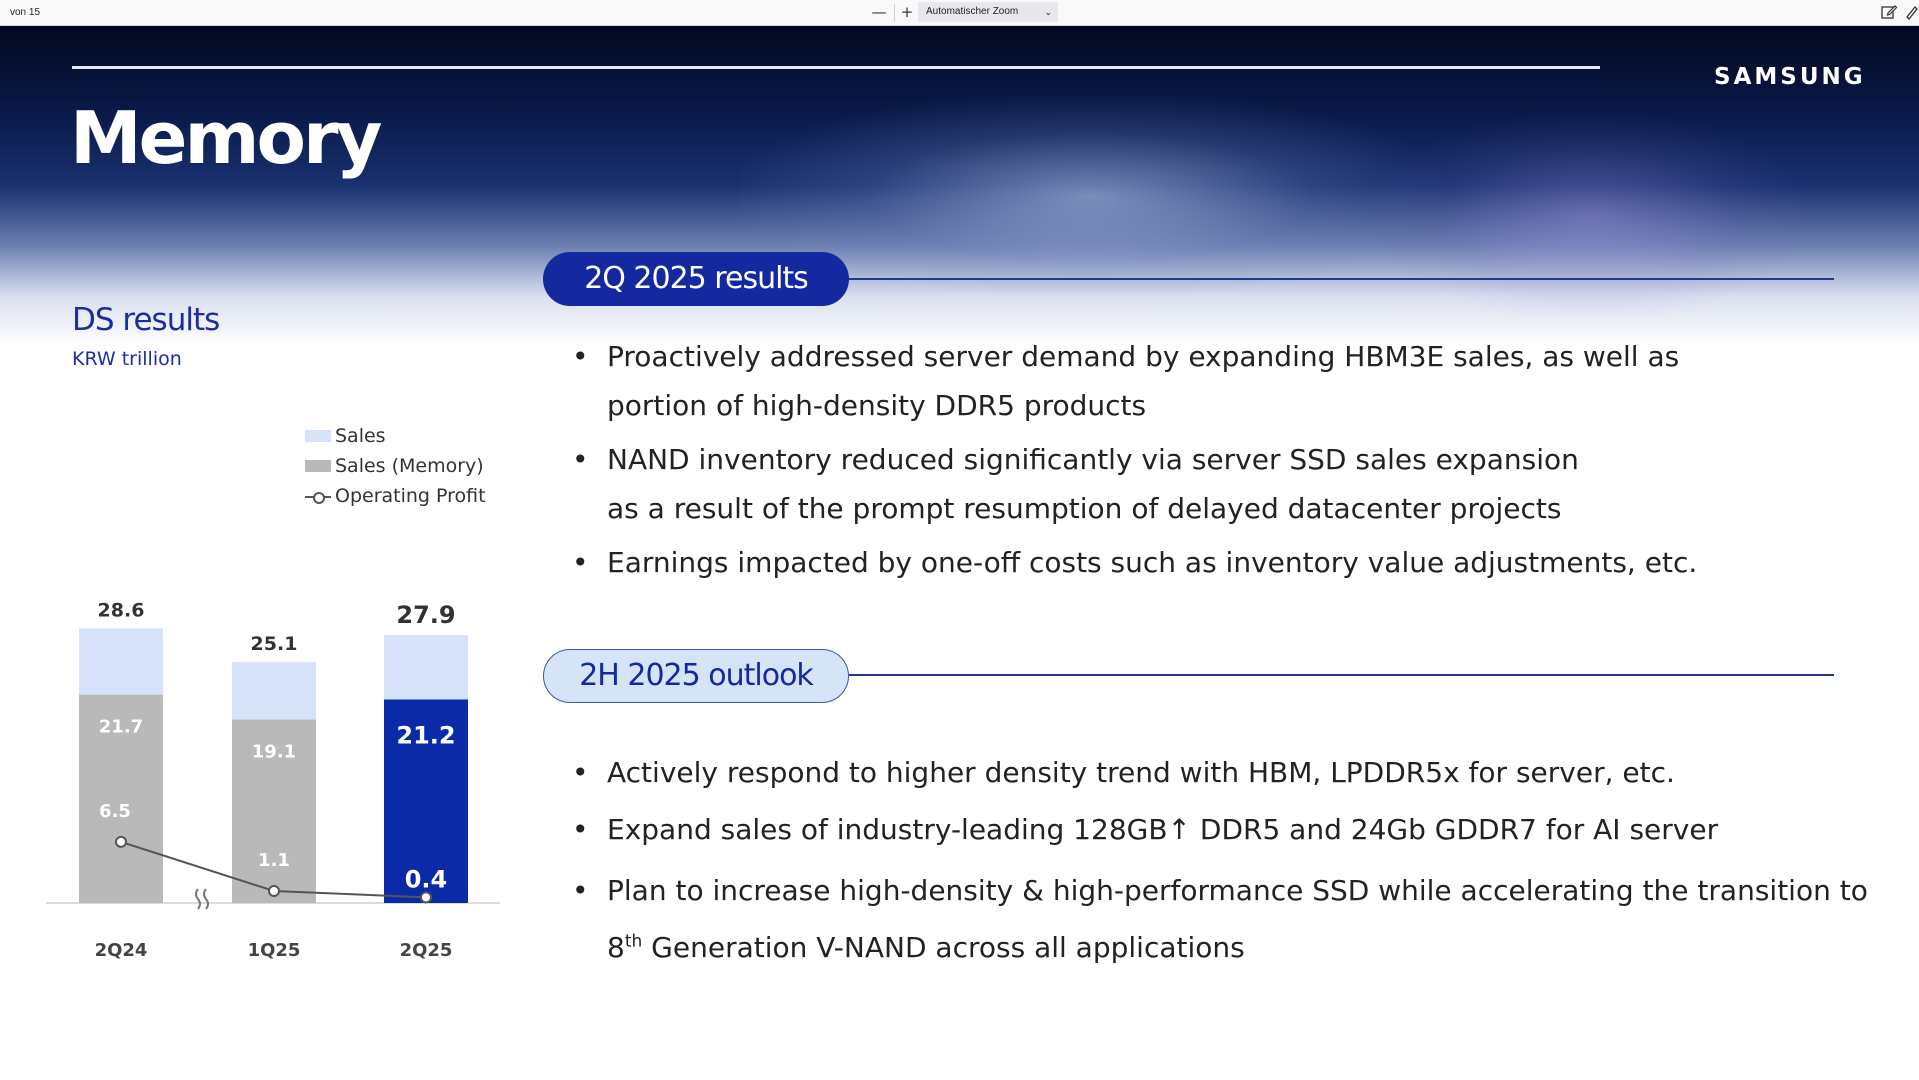 This screenshot has height=1080, width=1919. I want to click on zoom-select-value: Automatischer Zoom, so click(972, 11).